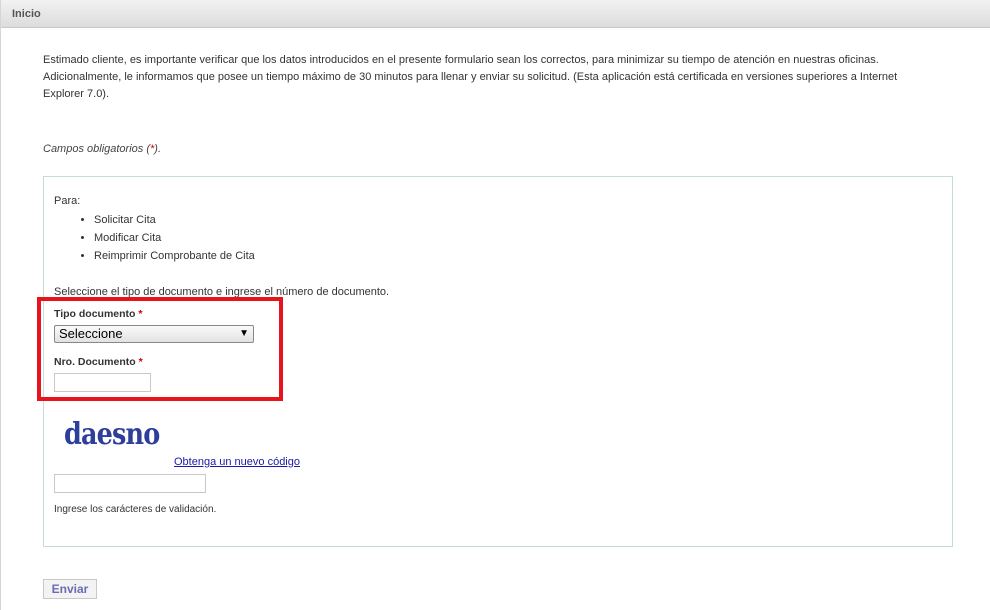 The image size is (990, 610). Describe the element at coordinates (158, 149) in the screenshot. I see `required-note-suffix: ).` at that location.